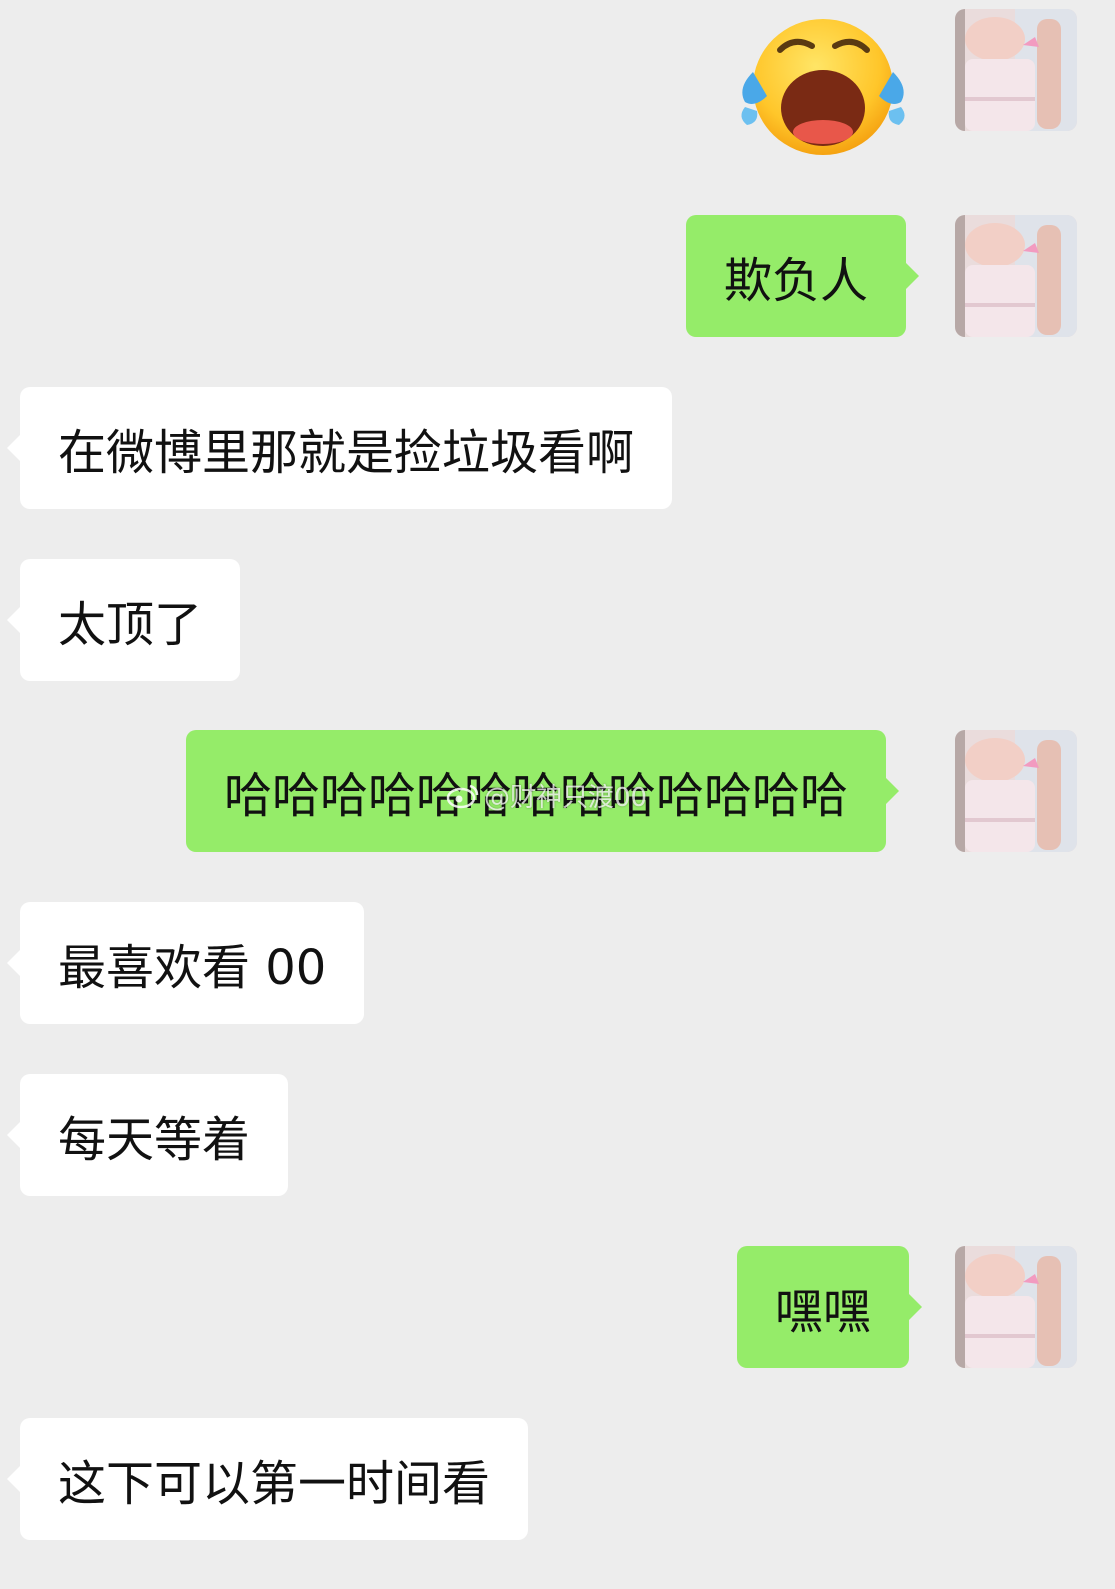 This screenshot has width=1115, height=1589. Describe the element at coordinates (462, 796) in the screenshot. I see `weibo-logo-icon` at that location.